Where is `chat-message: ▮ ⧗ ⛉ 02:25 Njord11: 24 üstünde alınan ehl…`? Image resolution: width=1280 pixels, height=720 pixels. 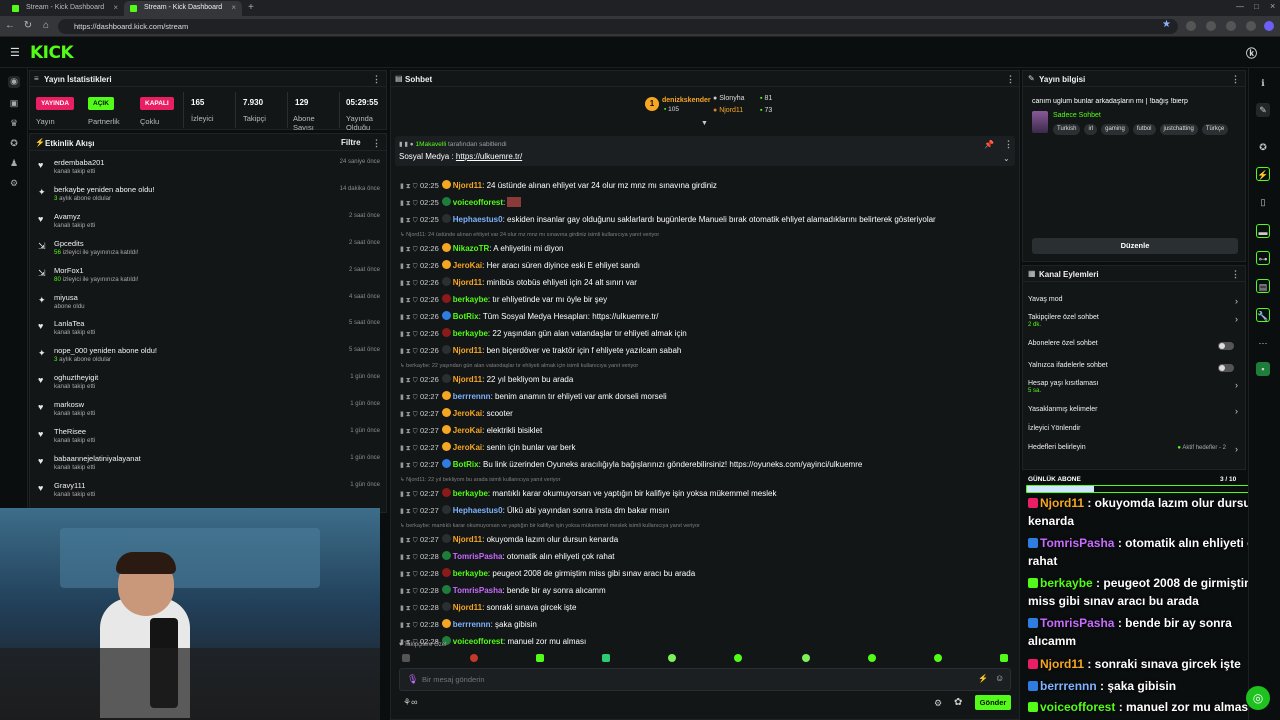
chat-message: ▮ ⧗ ⛉ 02:25 Njord11: 24 üstünde alınan ehl… is located at coordinates (700, 188).